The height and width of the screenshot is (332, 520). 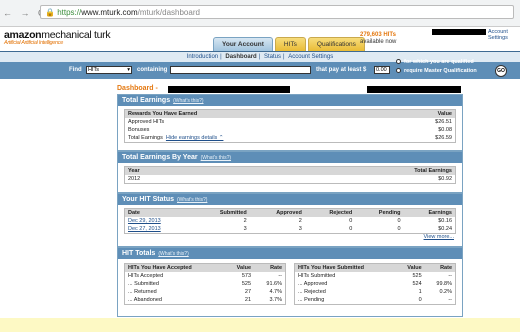 I want to click on row-value: $0.92, so click(x=445, y=179).